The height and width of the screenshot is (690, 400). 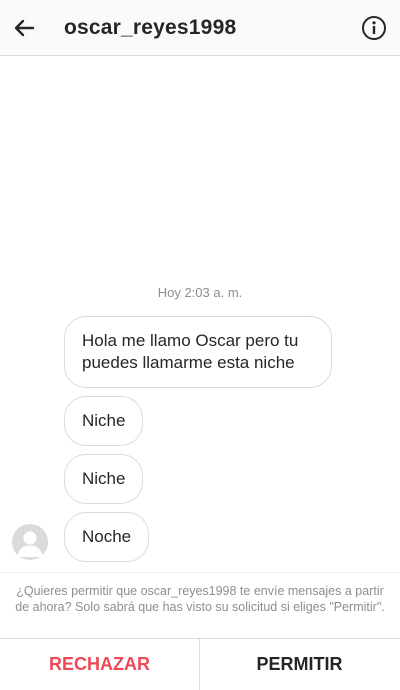 What do you see at coordinates (200, 292) in the screenshot?
I see `message-timestamp: Hoy 2:03 a. m.` at bounding box center [200, 292].